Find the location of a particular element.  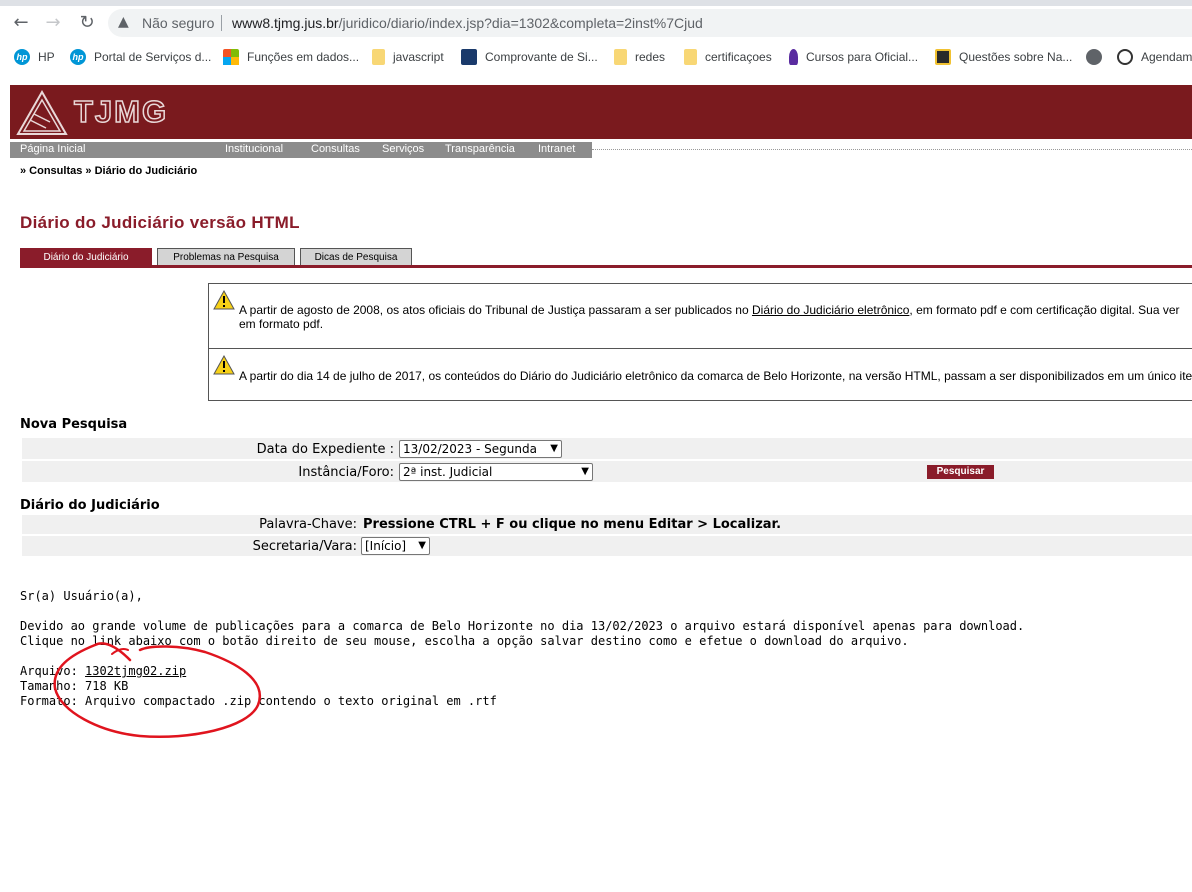

bookmark-hp: hp HP is located at coordinates (34, 57).